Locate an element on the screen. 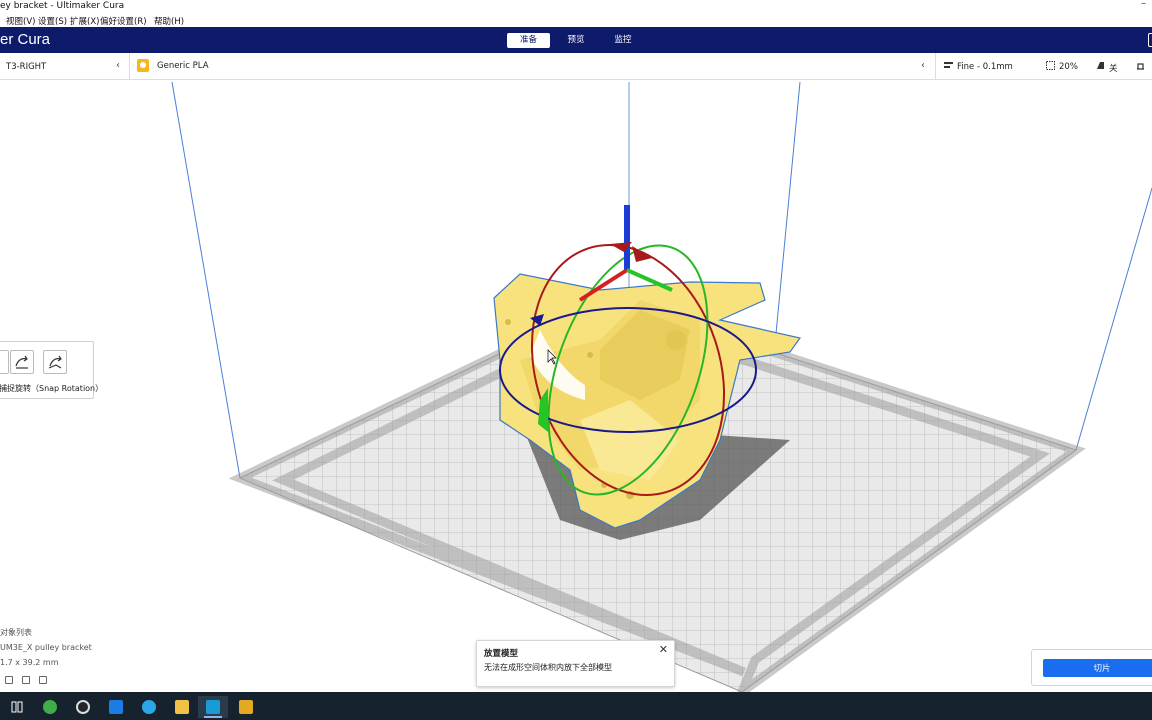 The height and width of the screenshot is (720, 1152). toast-title: 放置模型 is located at coordinates (501, 654).